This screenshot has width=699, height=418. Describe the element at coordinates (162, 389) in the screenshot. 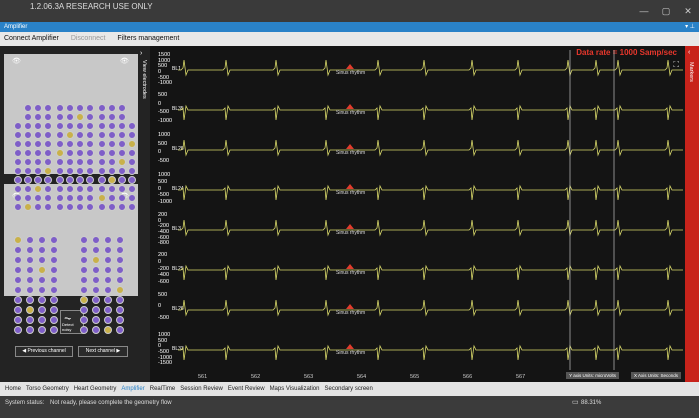

I see `tab-realtime: RealTime` at that location.